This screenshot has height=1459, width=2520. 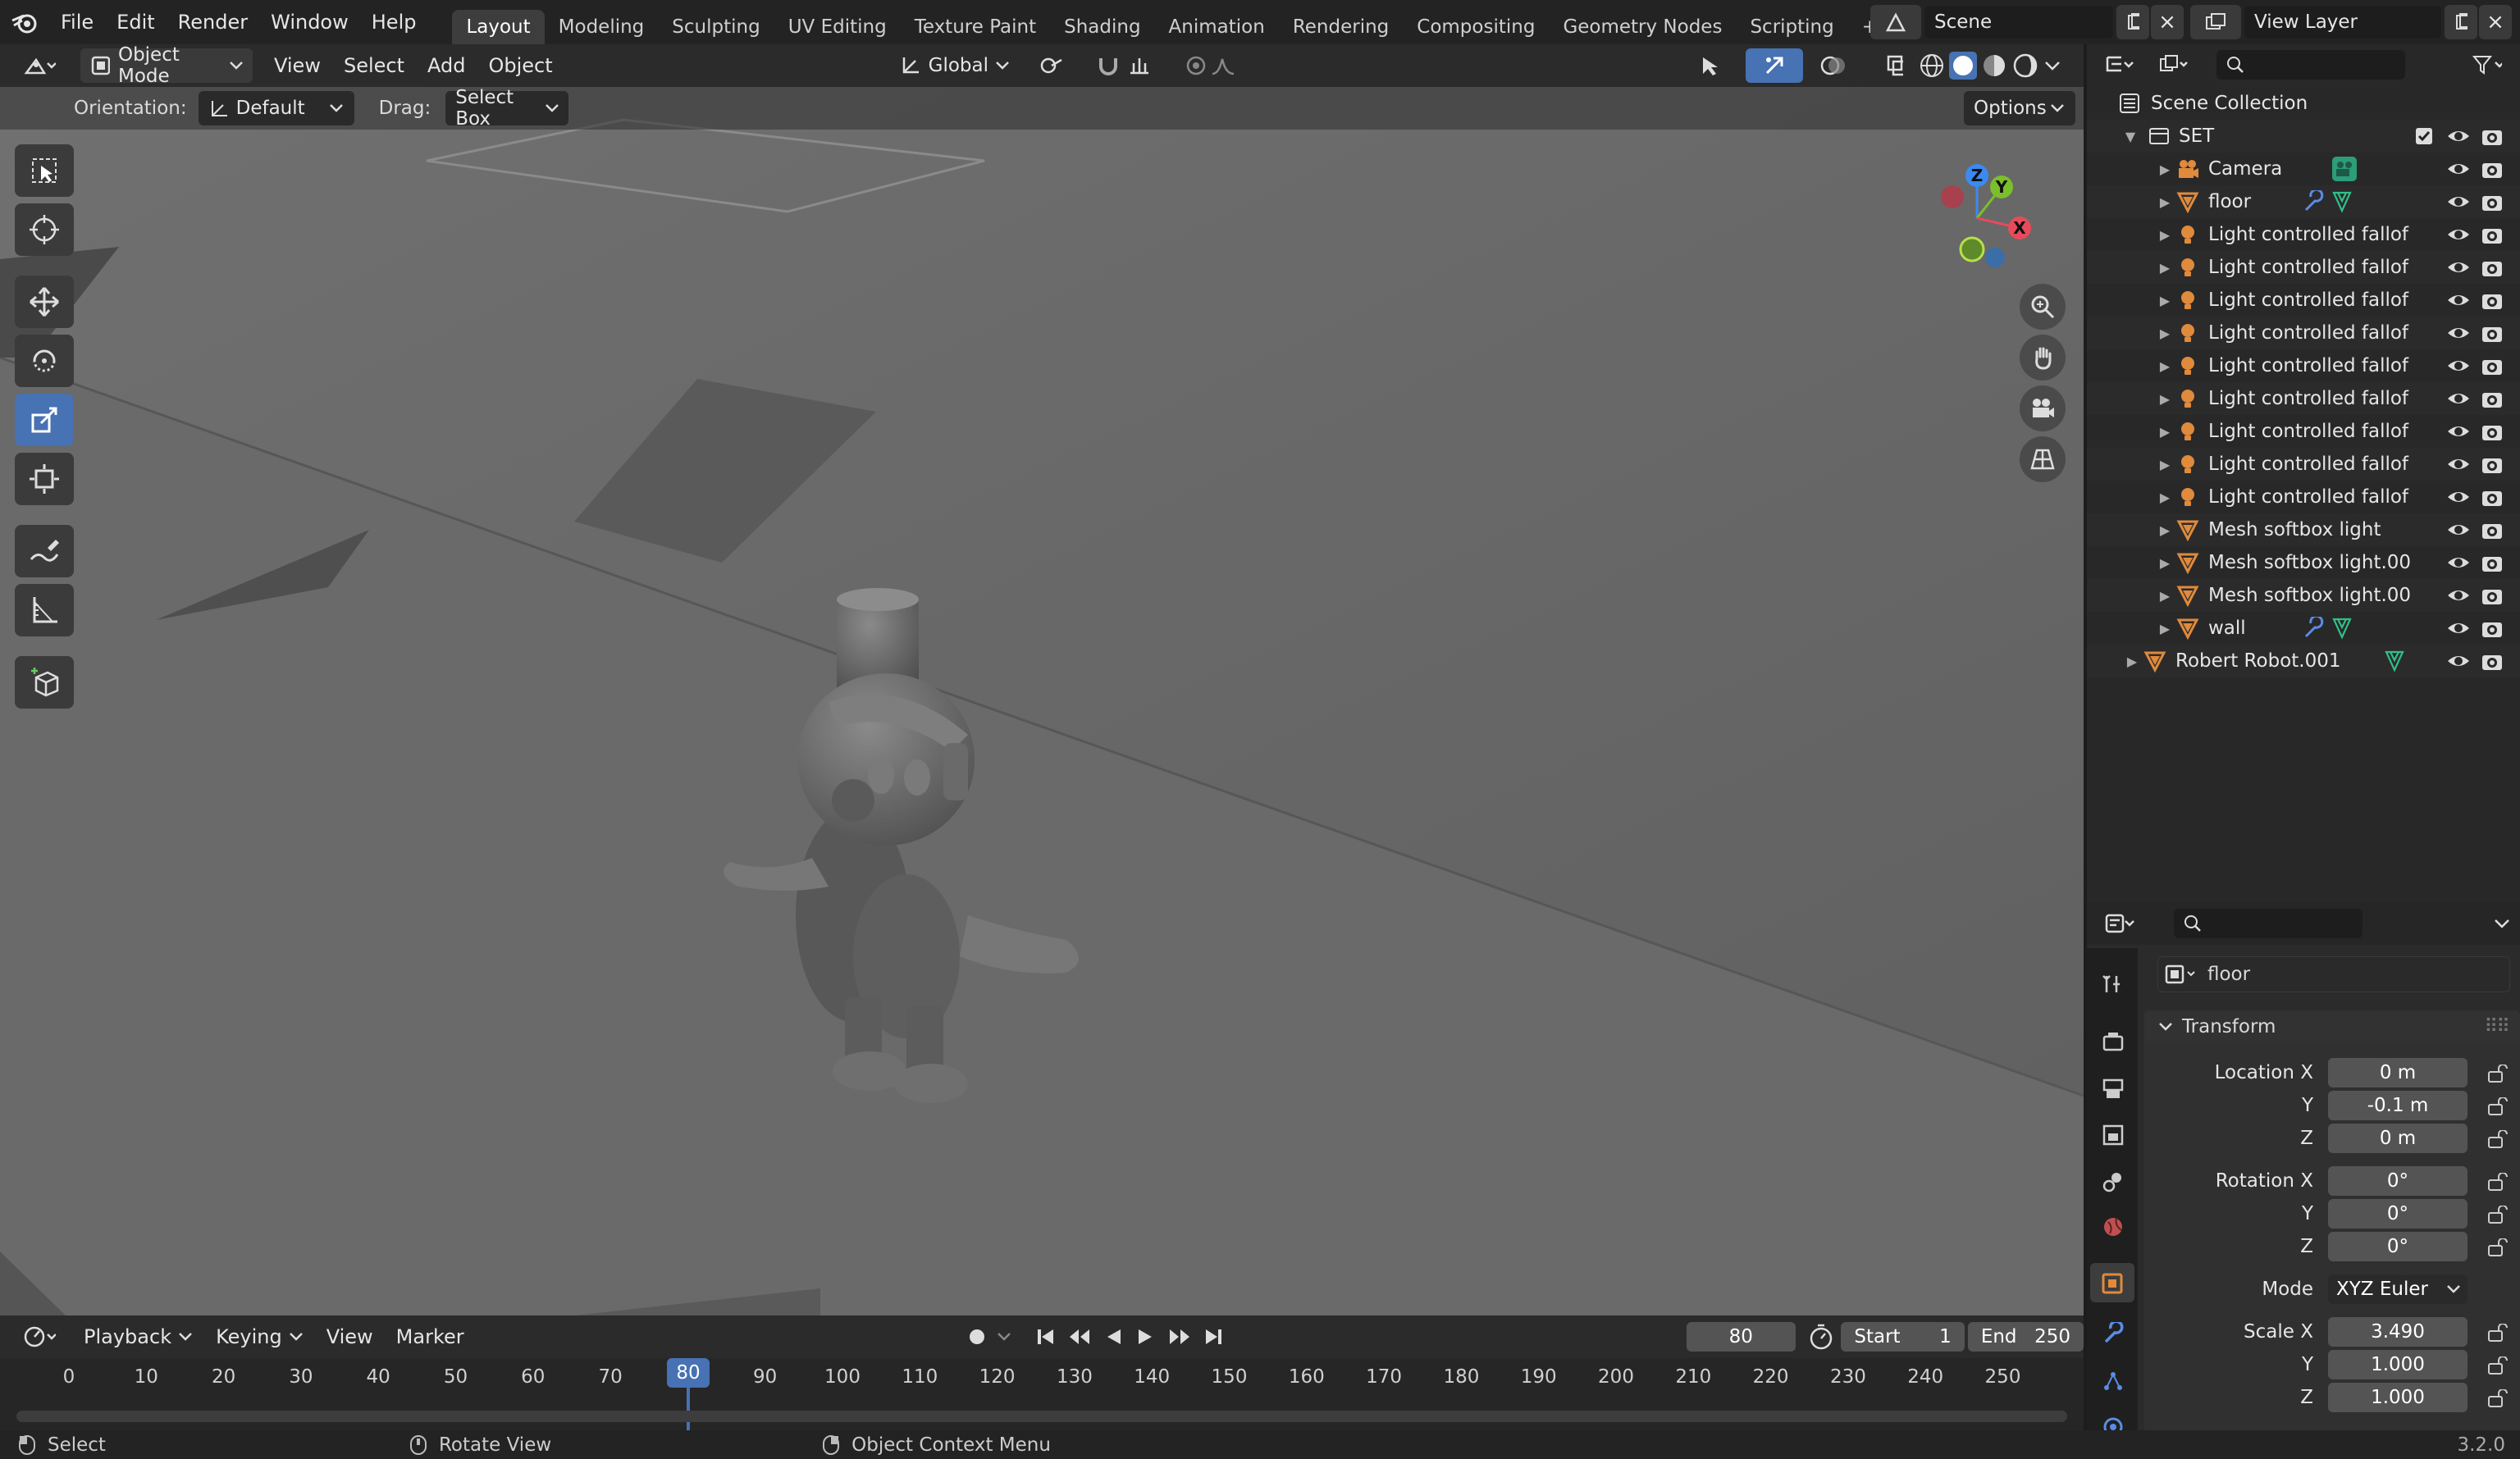 I want to click on overlays-toggle, so click(x=1838, y=65).